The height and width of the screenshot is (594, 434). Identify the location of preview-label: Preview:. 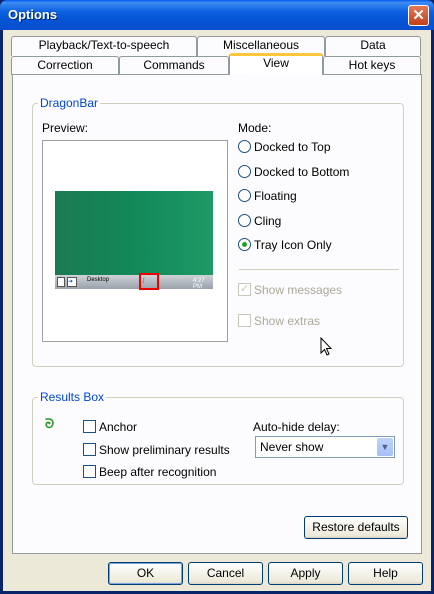
(65, 128).